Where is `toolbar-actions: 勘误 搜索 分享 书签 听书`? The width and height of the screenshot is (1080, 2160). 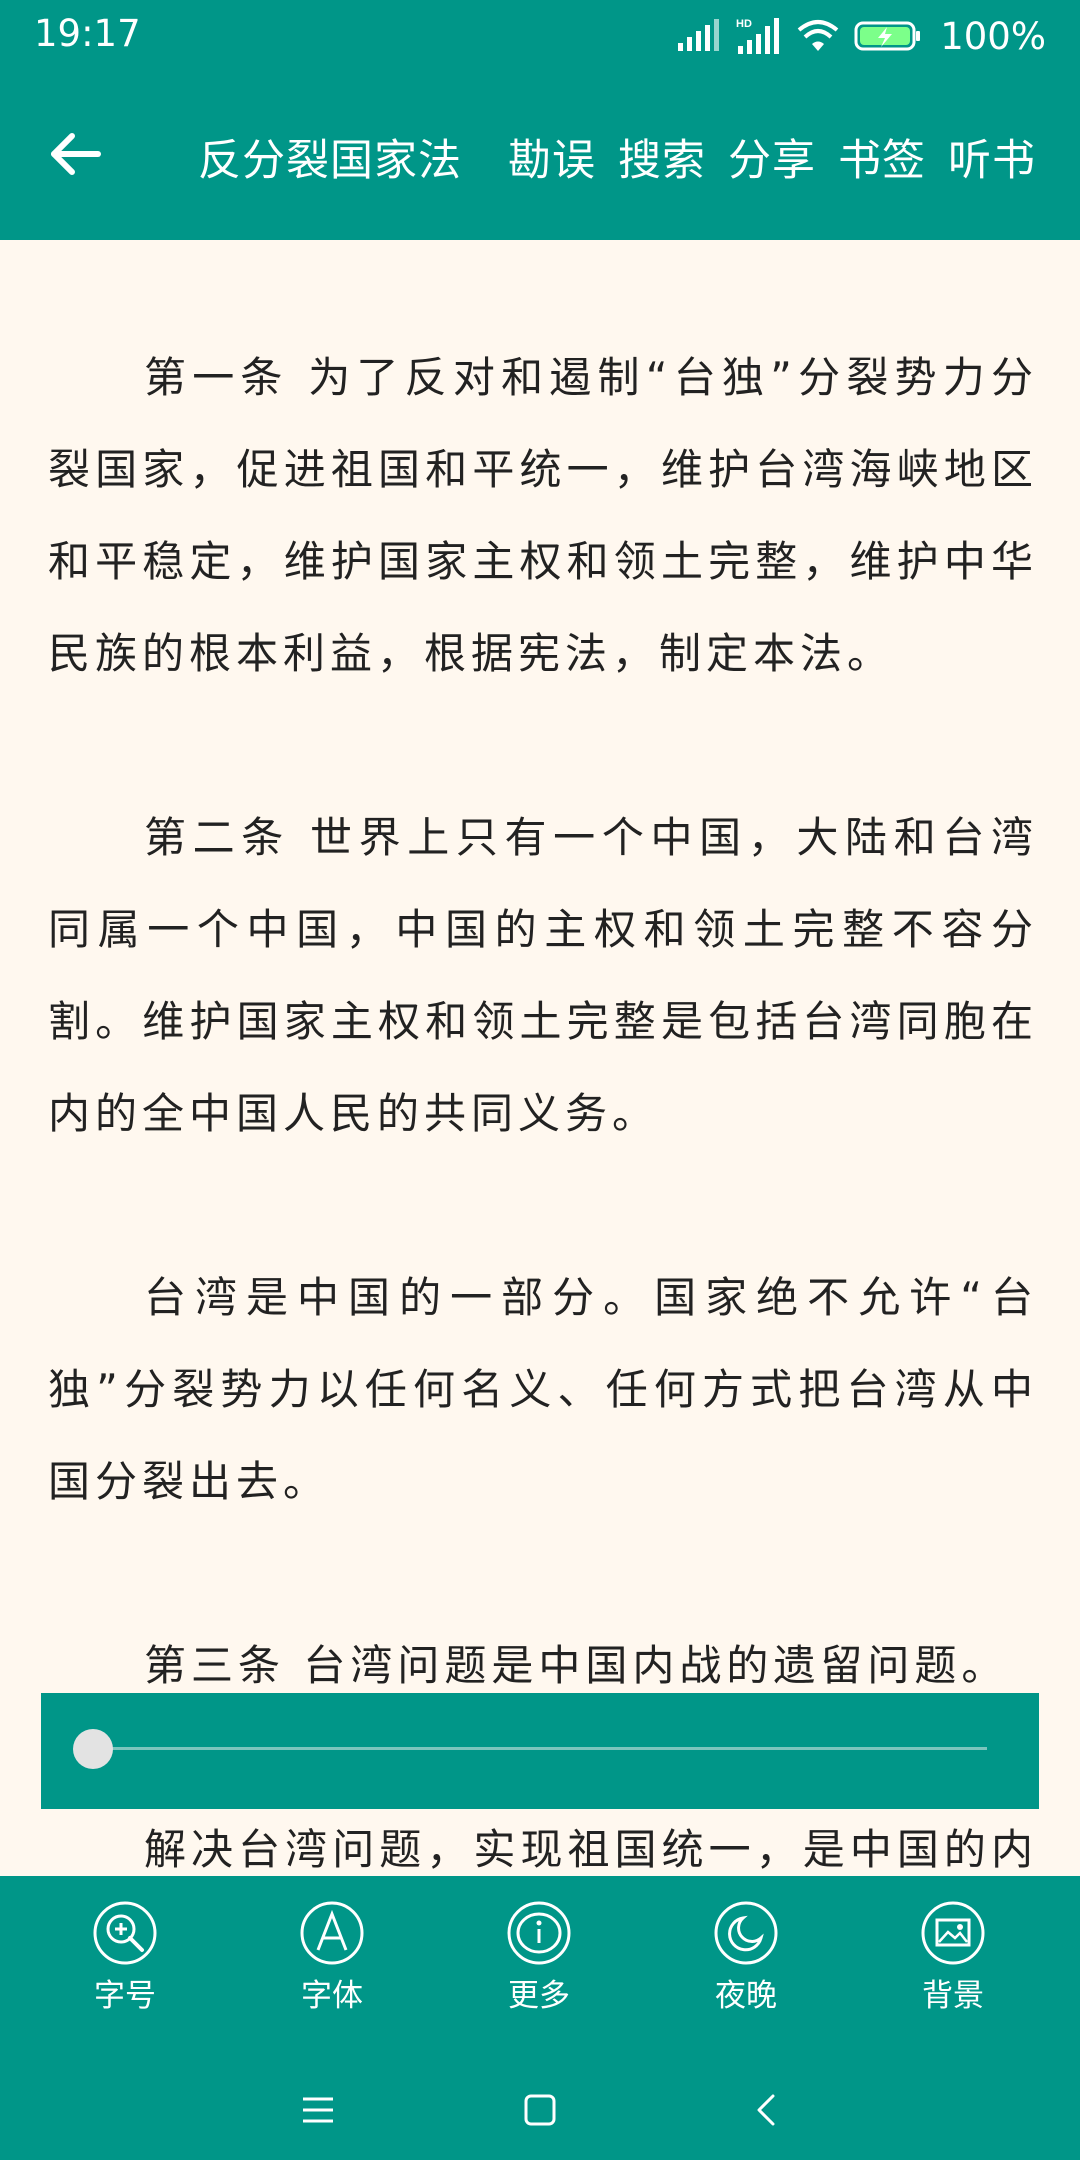 toolbar-actions: 勘误 搜索 分享 书签 听书 is located at coordinates (772, 157).